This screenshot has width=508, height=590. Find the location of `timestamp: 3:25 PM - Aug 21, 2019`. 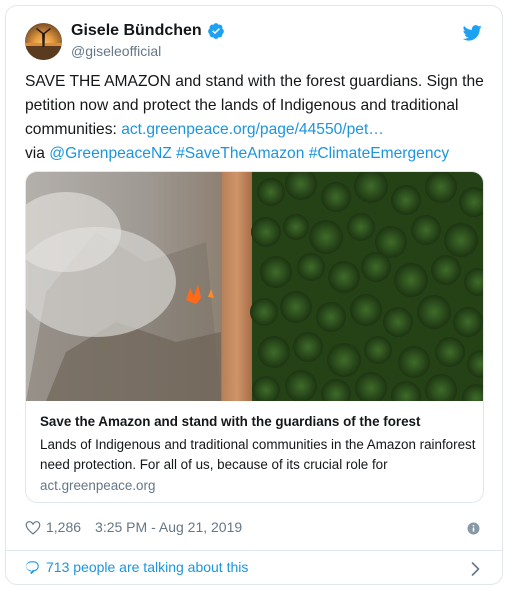

timestamp: 3:25 PM - Aug 21, 2019 is located at coordinates (168, 527).